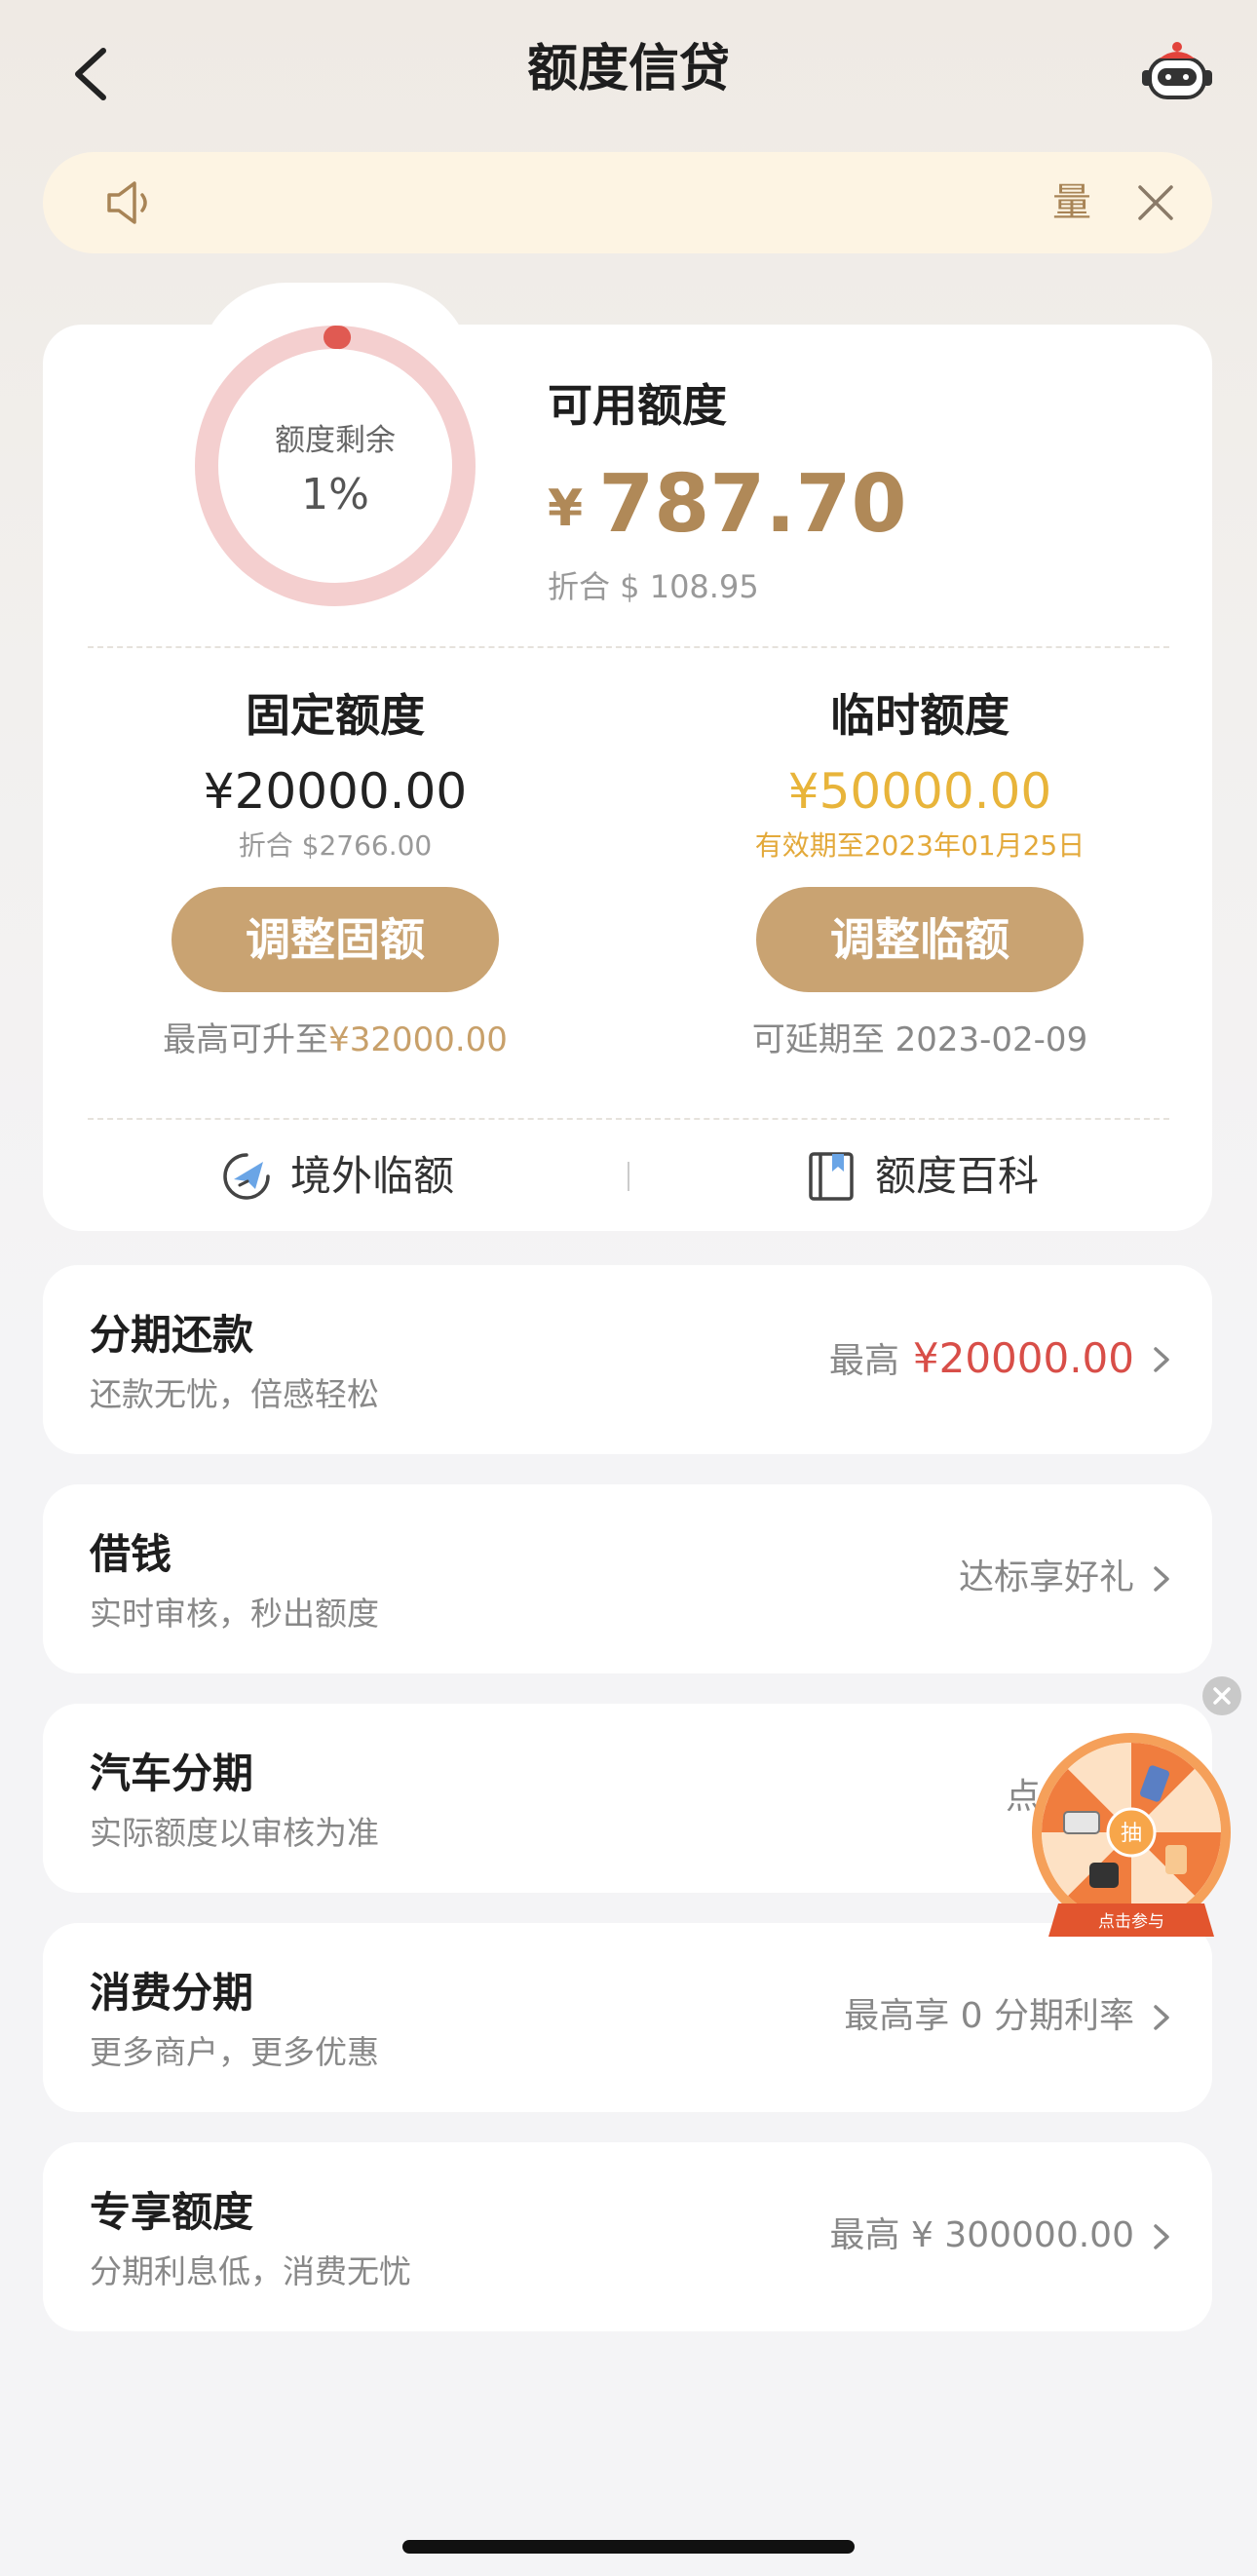 This screenshot has height=2576, width=1257. What do you see at coordinates (1177, 73) in the screenshot?
I see `customer-service-robot-icon` at bounding box center [1177, 73].